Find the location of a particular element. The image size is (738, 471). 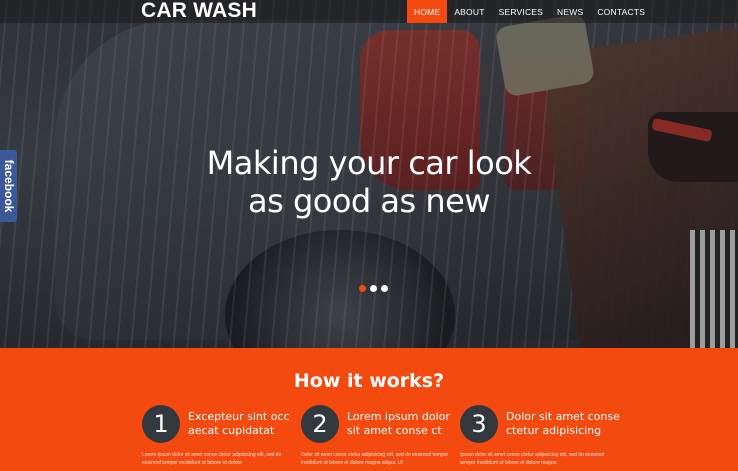

step-heading: Excepteur sint occ aecat cupidatat is located at coordinates (239, 423).